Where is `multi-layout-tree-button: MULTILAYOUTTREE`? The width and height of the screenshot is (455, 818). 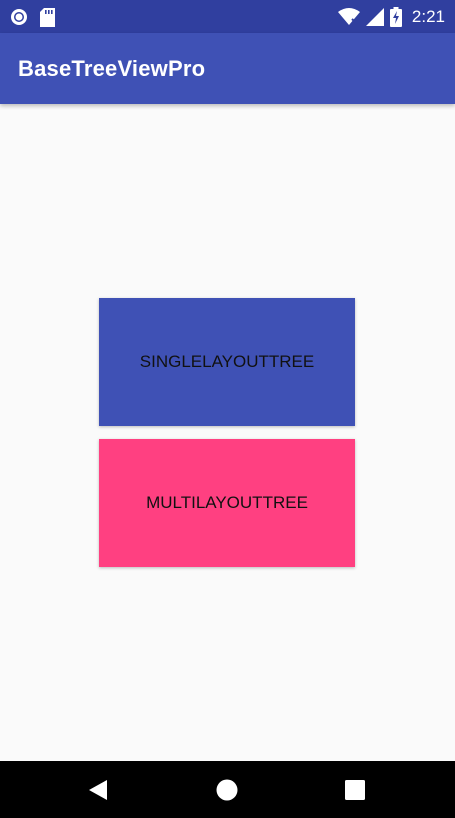
multi-layout-tree-button: MULTILAYOUTTREE is located at coordinates (227, 503).